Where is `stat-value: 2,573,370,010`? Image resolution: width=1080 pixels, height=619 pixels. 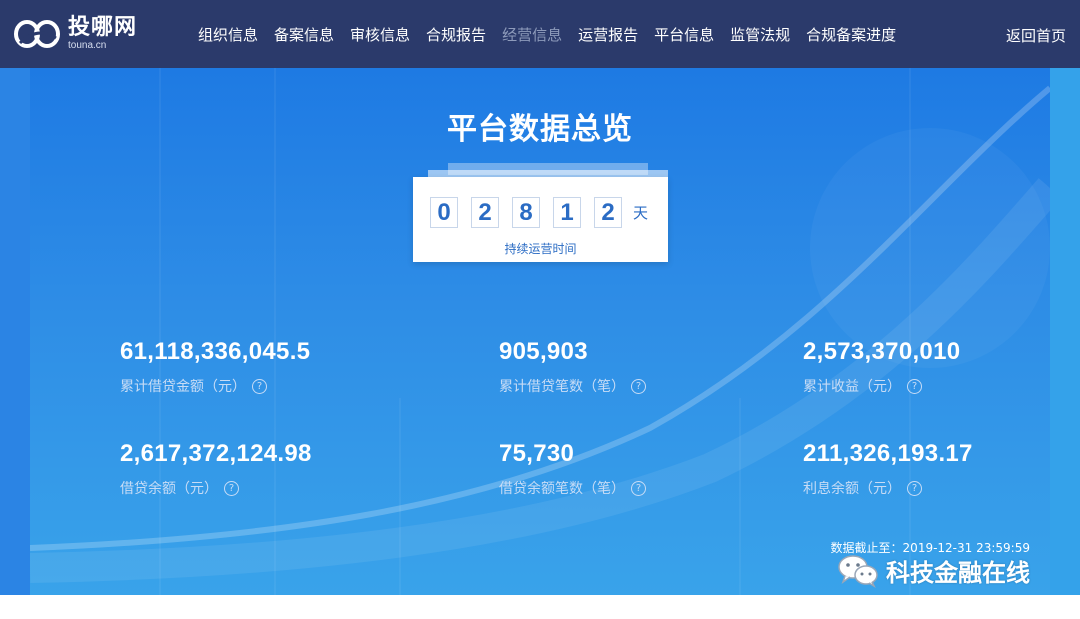
stat-value: 2,573,370,010 is located at coordinates (882, 351).